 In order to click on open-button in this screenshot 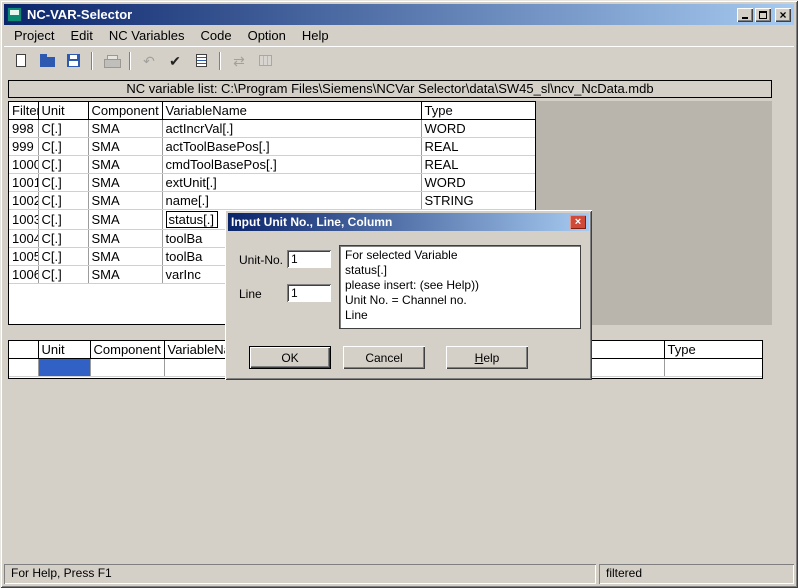, I will do `click(47, 61)`.